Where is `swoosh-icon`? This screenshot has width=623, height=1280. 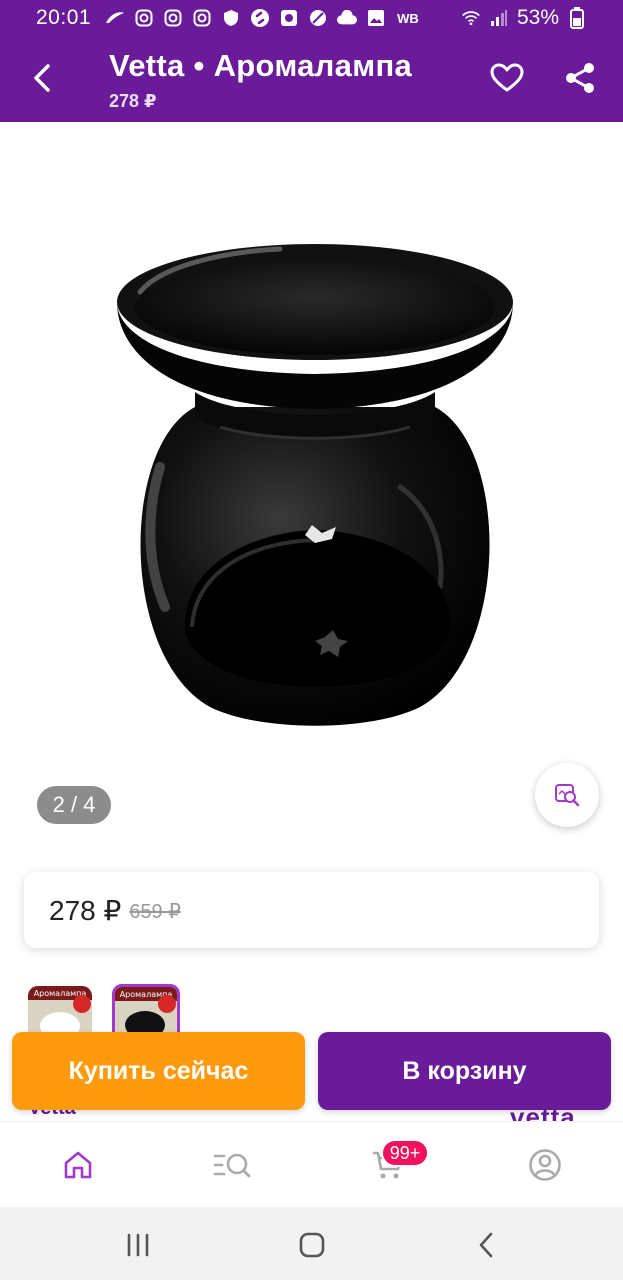 swoosh-icon is located at coordinates (115, 18).